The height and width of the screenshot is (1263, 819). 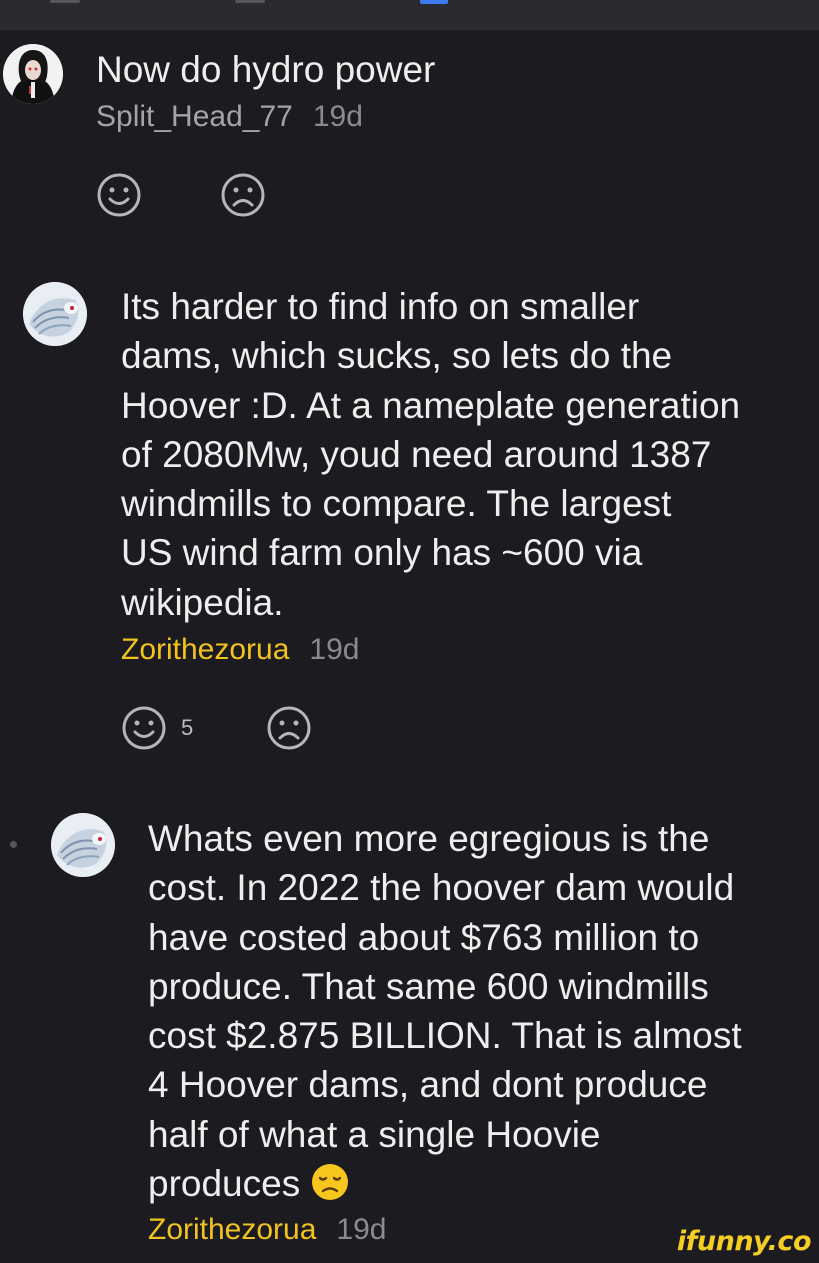 What do you see at coordinates (232, 1229) in the screenshot?
I see `author-name: Zorithezorua` at bounding box center [232, 1229].